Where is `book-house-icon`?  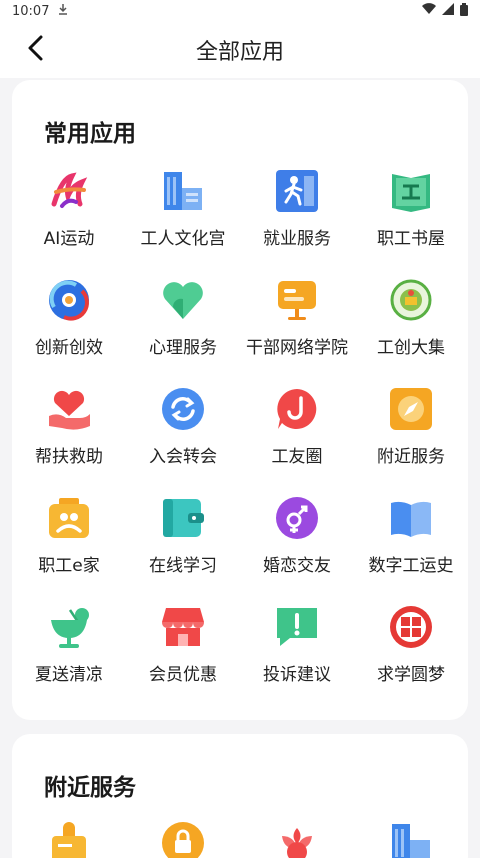 book-house-icon is located at coordinates (411, 191).